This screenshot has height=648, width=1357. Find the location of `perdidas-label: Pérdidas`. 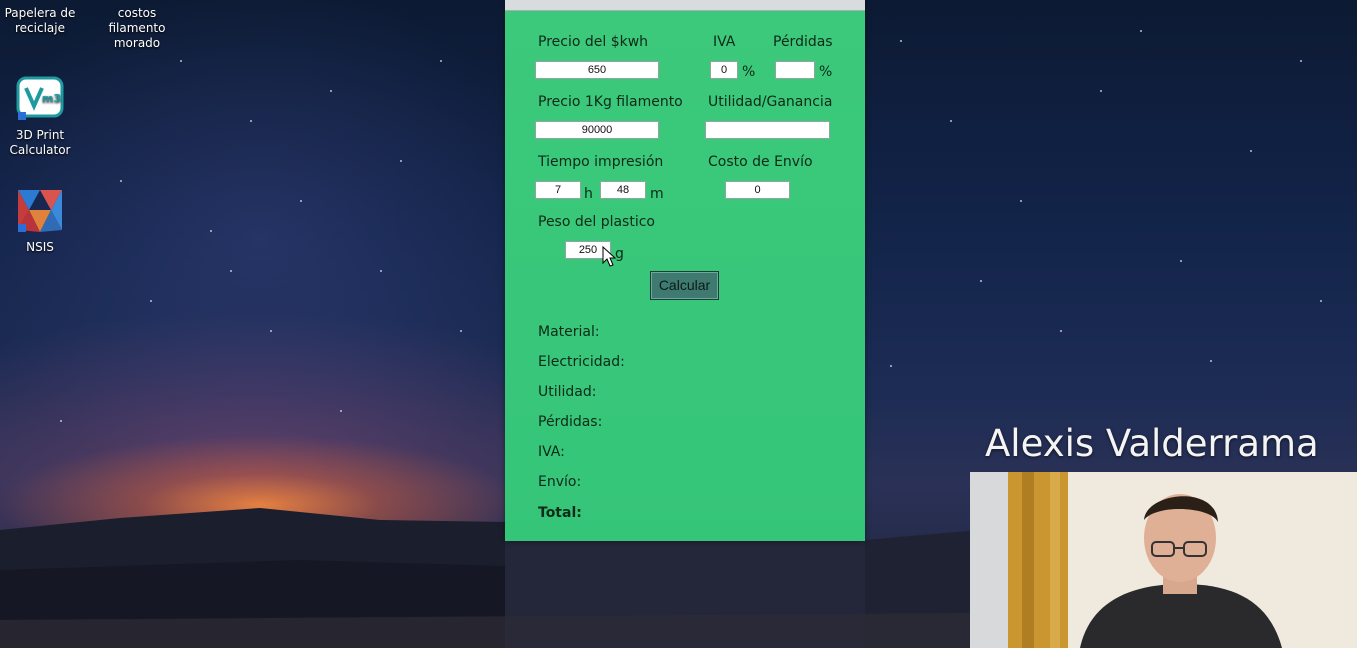

perdidas-label: Pérdidas is located at coordinates (803, 42).